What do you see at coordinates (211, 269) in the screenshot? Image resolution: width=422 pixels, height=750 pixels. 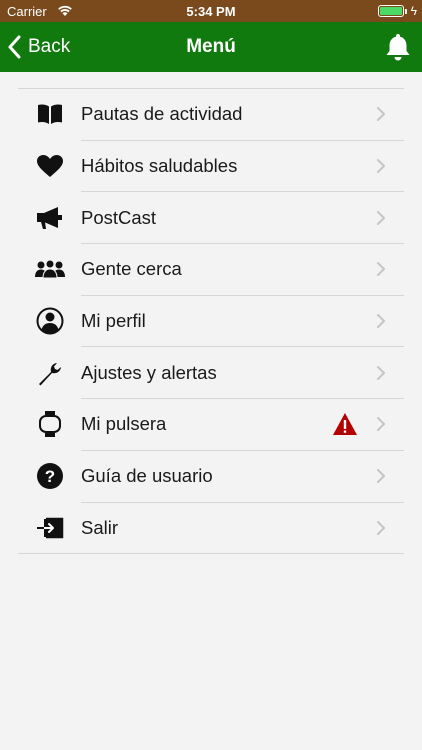 I see `menu-item-gente-cerca: Gente cerca` at bounding box center [211, 269].